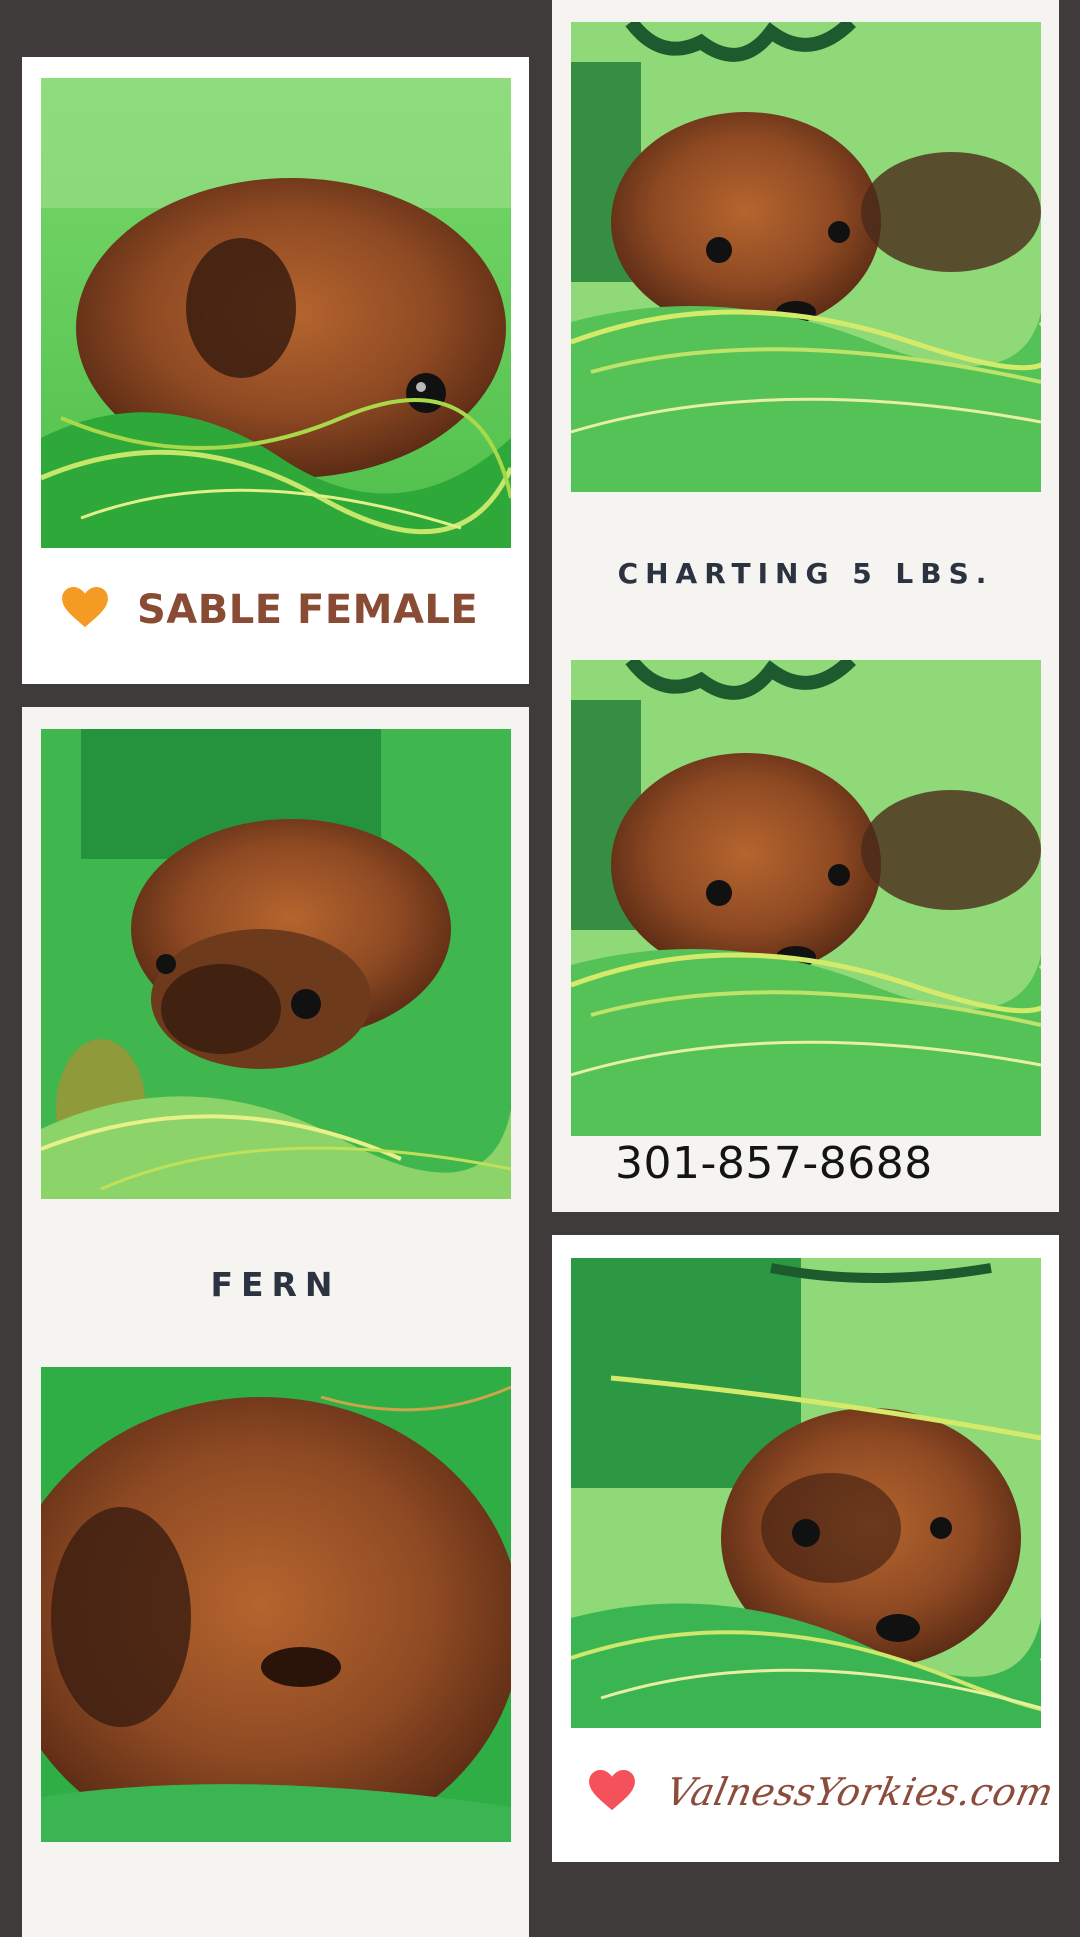 The width and height of the screenshot is (1080, 1937). I want to click on website-link: ValnessYorkies.com, so click(859, 1792).